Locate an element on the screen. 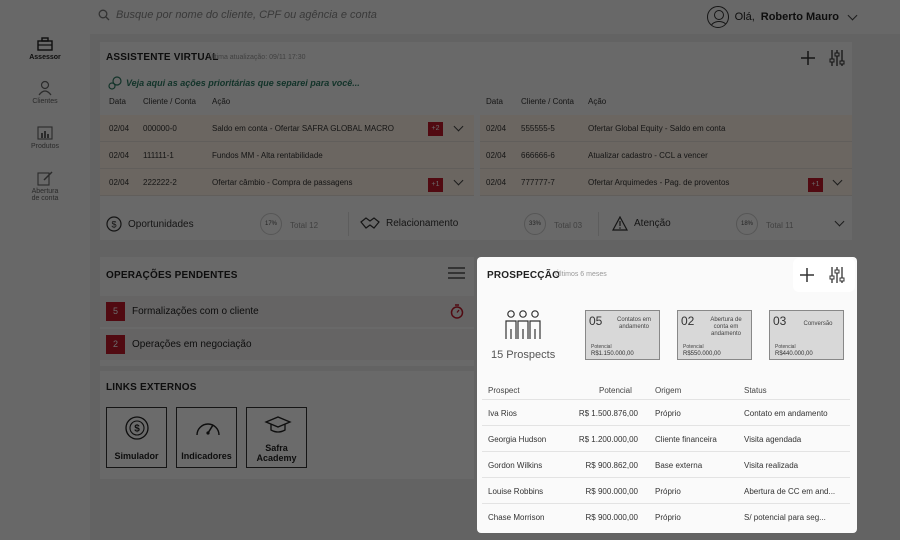 The image size is (900, 540). count-badge: +1 is located at coordinates (815, 185).